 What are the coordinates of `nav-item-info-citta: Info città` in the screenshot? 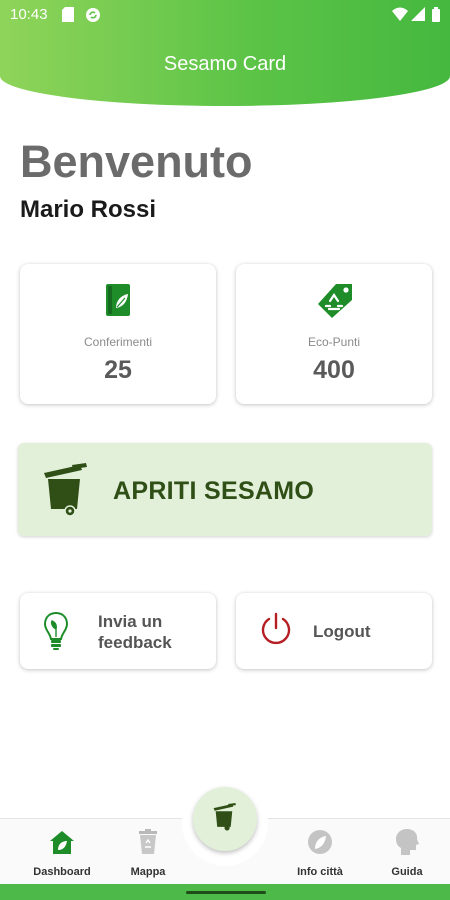 It's located at (320, 852).